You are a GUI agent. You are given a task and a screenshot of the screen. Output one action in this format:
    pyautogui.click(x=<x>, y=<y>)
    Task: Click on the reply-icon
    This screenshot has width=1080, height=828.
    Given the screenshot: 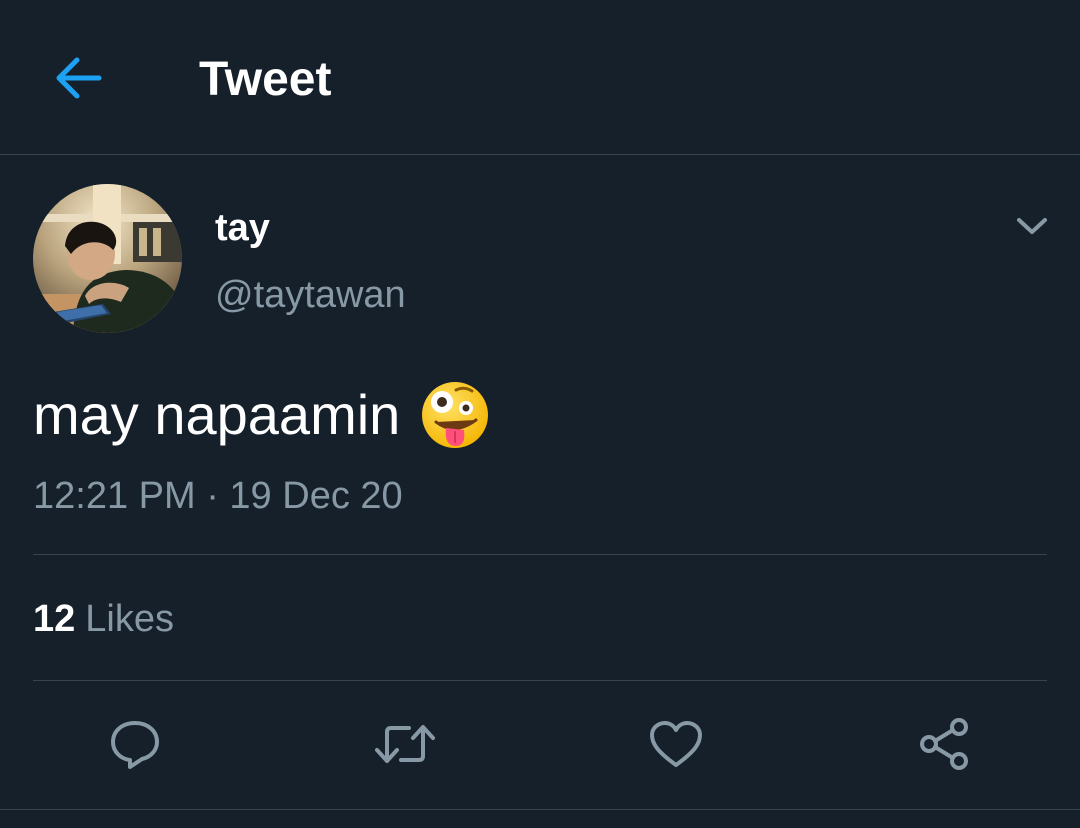 What is the action you would take?
    pyautogui.click(x=135, y=745)
    